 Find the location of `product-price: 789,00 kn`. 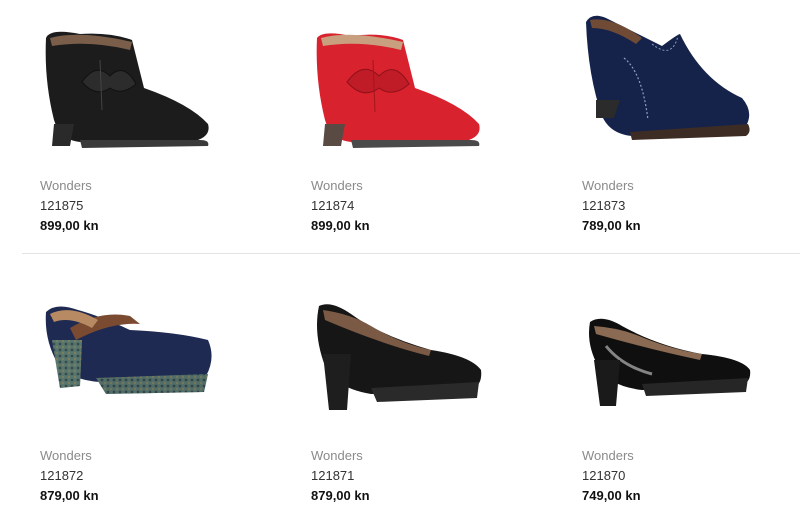

product-price: 789,00 kn is located at coordinates (611, 225).